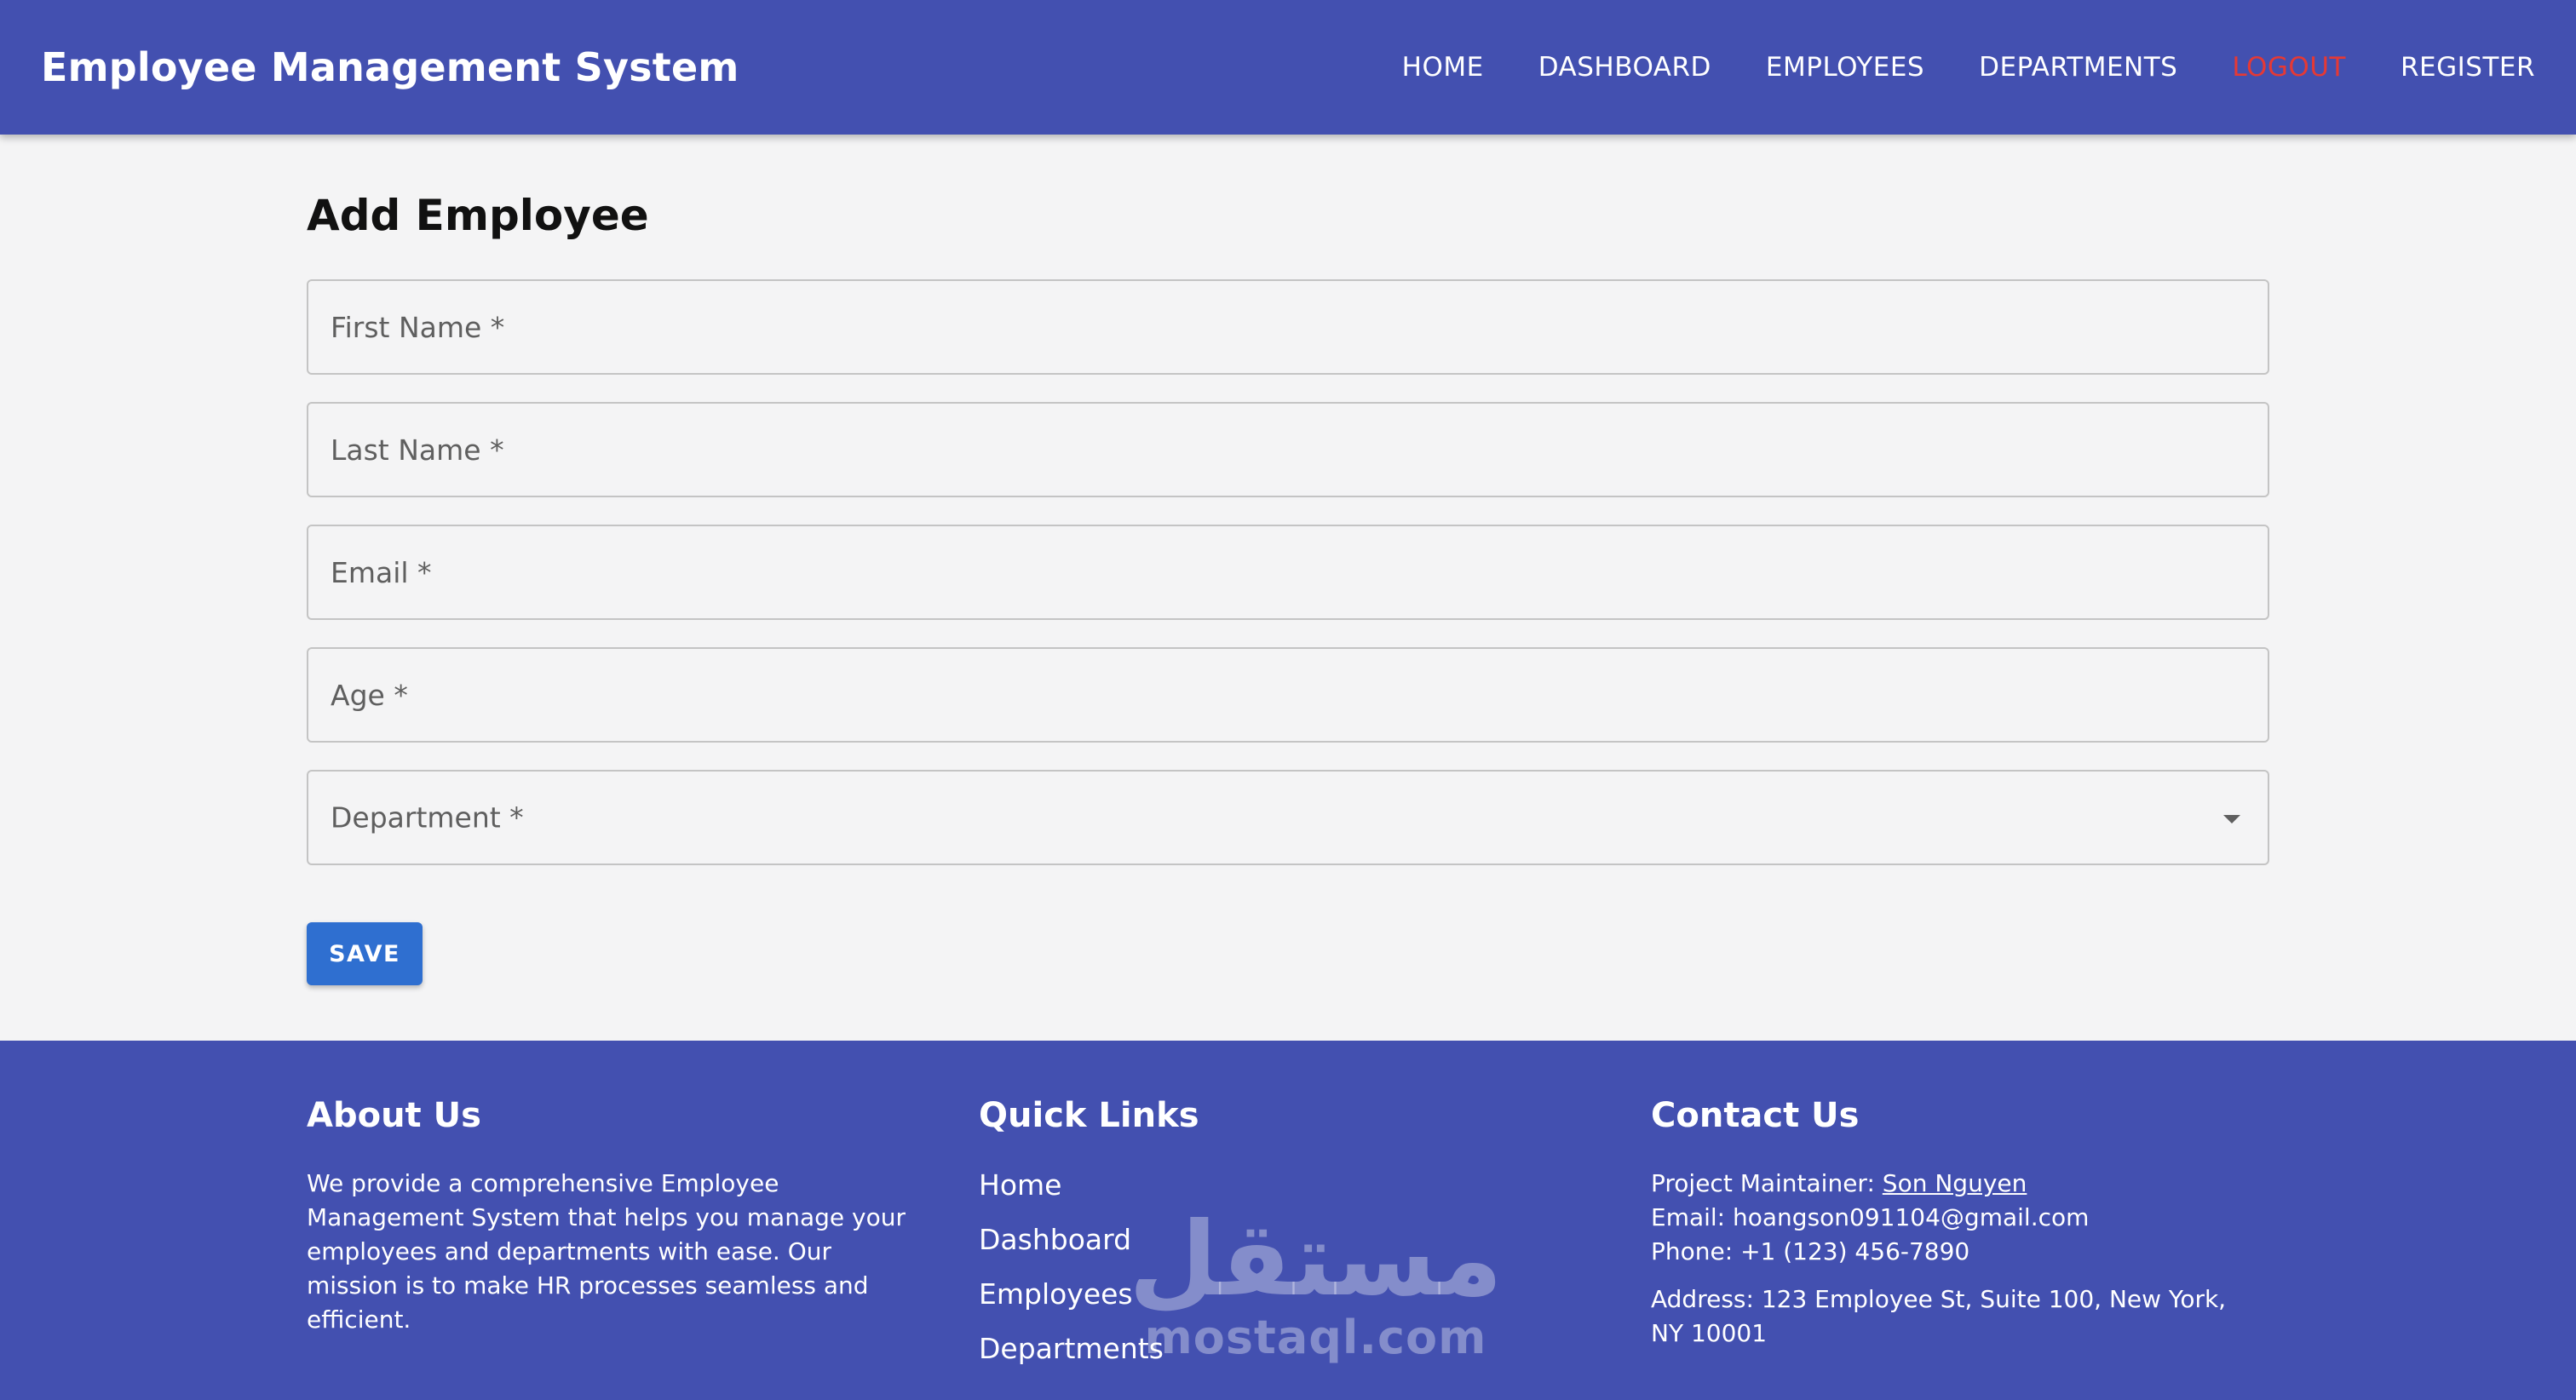  I want to click on nav-logout: LOGOUT, so click(2289, 67).